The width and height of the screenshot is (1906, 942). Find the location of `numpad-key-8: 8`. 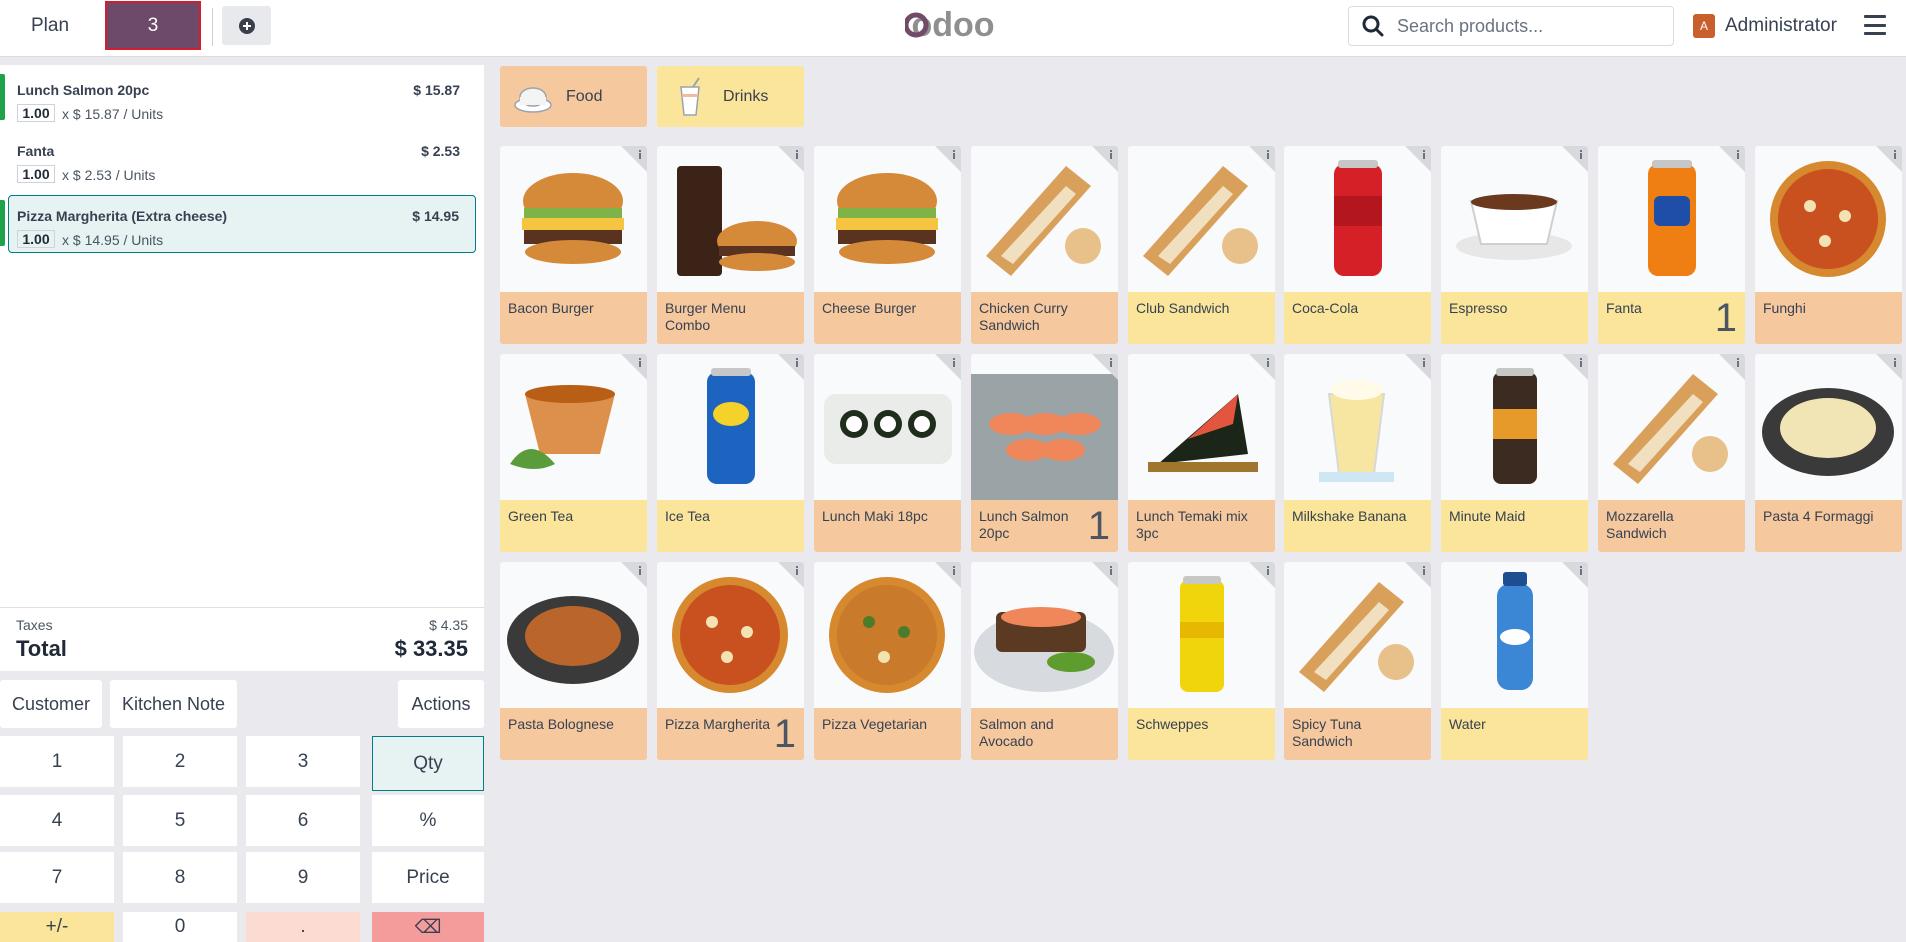

numpad-key-8: 8 is located at coordinates (180, 877).